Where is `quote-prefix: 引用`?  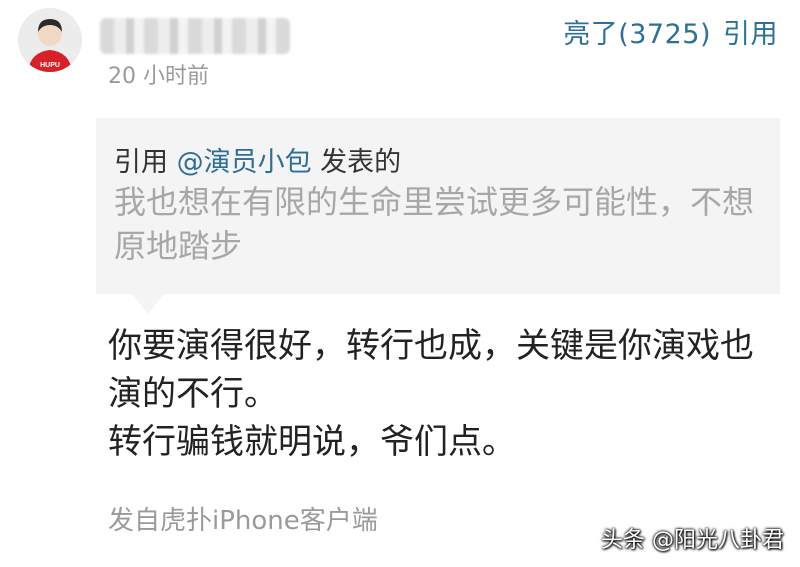 quote-prefix: 引用 is located at coordinates (145, 162).